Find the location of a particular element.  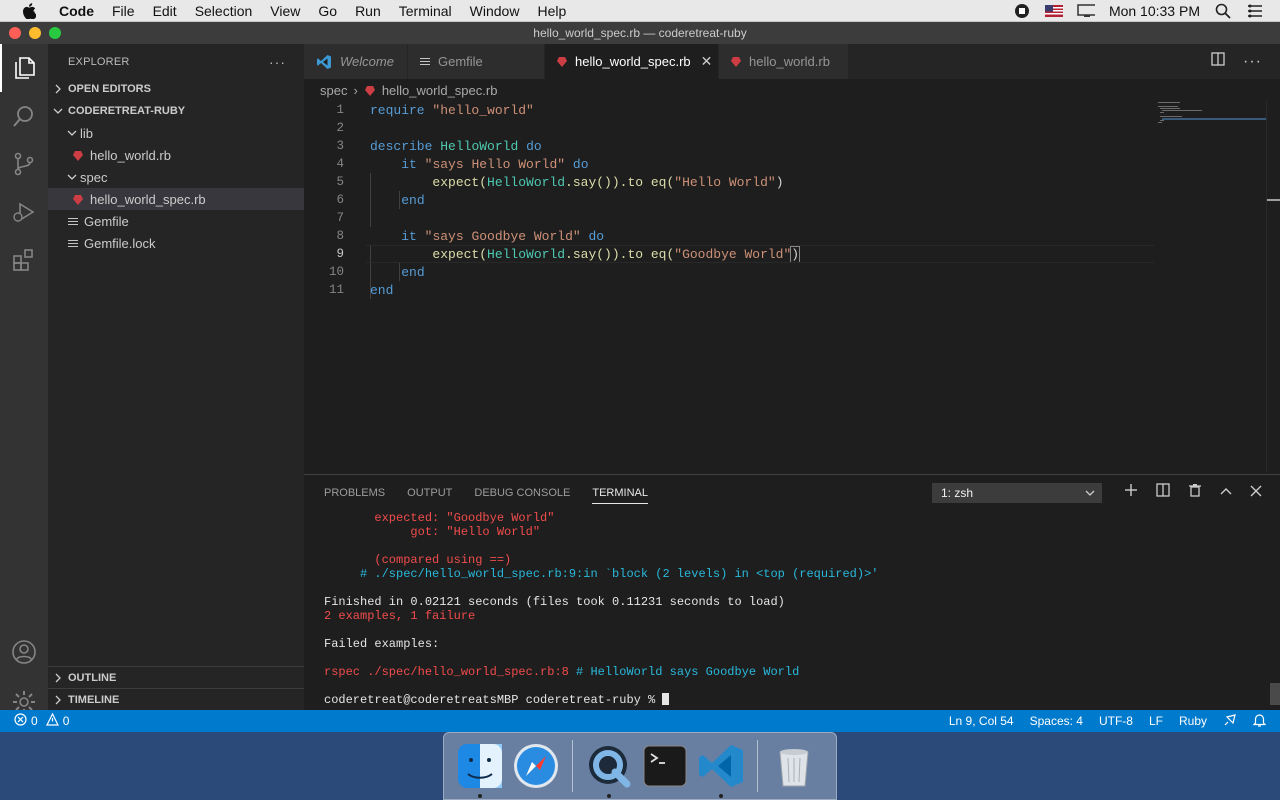

tab-output: OUTPUT is located at coordinates (429, 493).